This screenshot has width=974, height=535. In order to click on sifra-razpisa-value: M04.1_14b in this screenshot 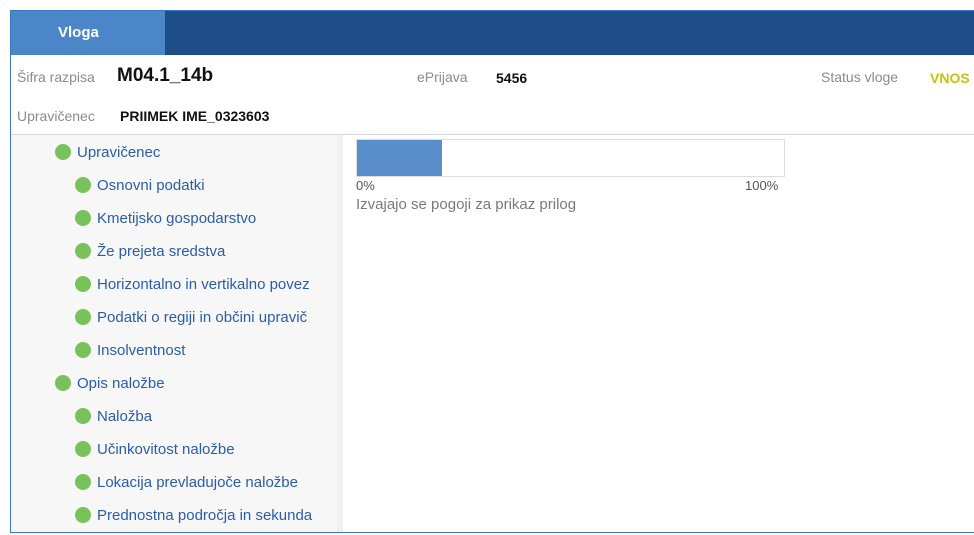, I will do `click(165, 75)`.